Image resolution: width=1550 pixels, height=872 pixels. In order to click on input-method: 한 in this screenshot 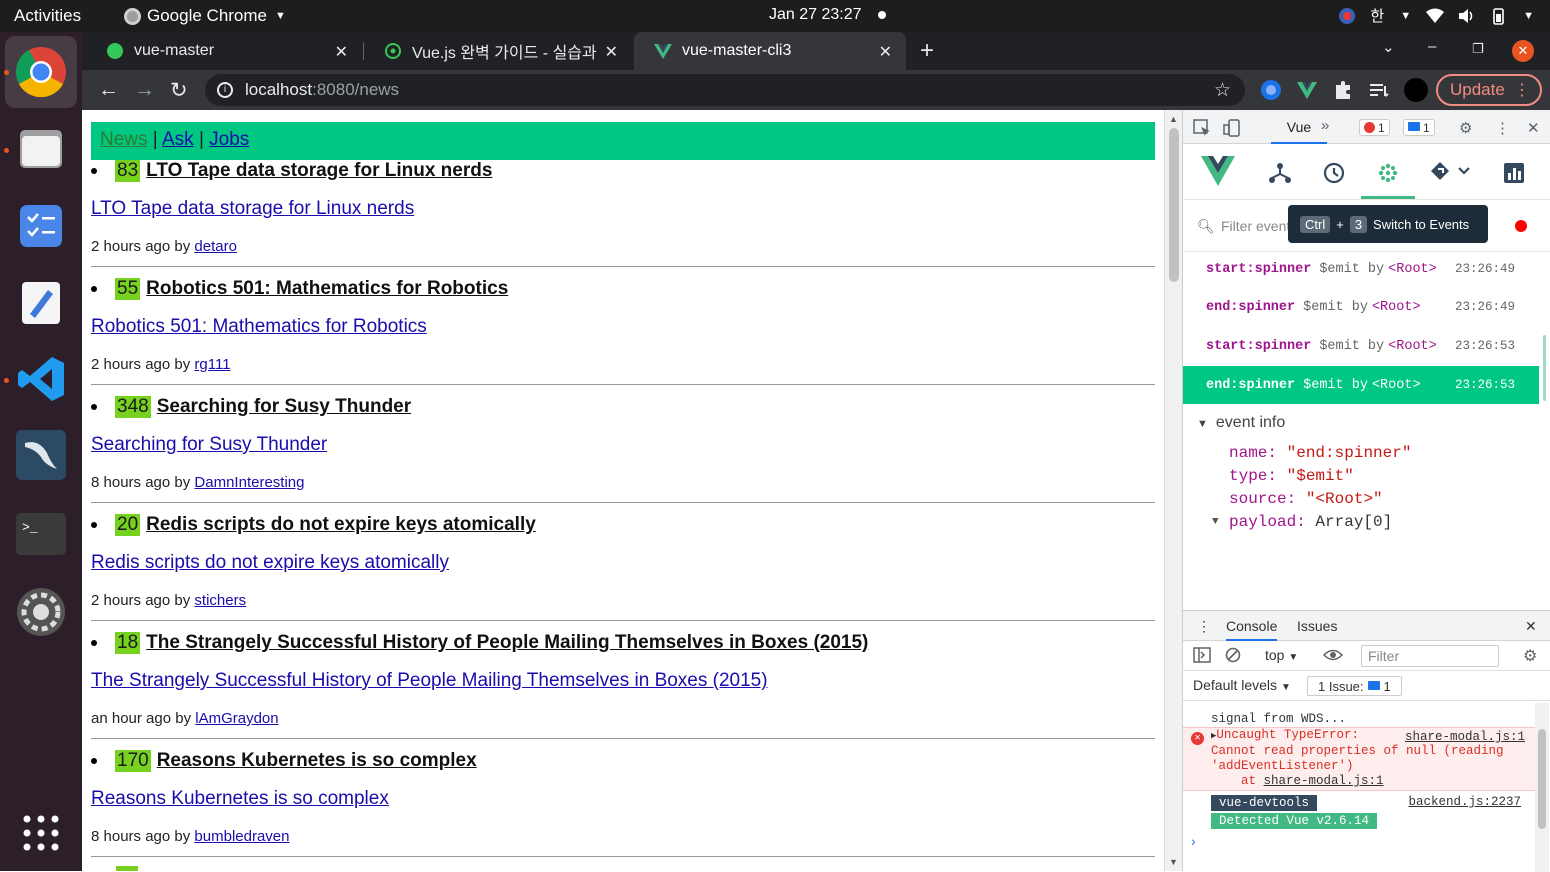, I will do `click(1377, 15)`.